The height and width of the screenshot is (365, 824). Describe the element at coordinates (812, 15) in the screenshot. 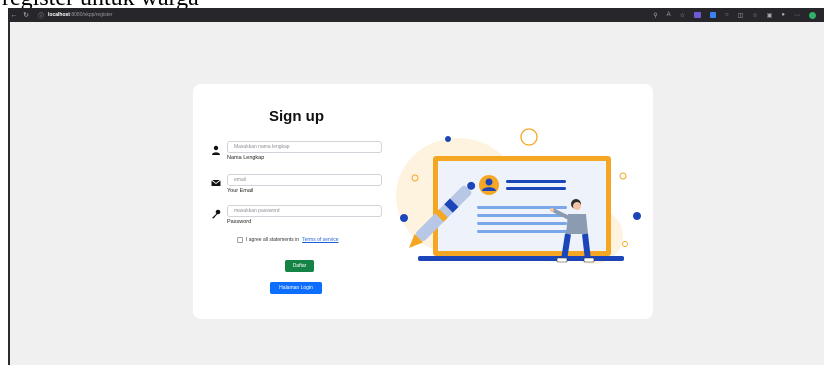

I see `copilot-icon` at that location.